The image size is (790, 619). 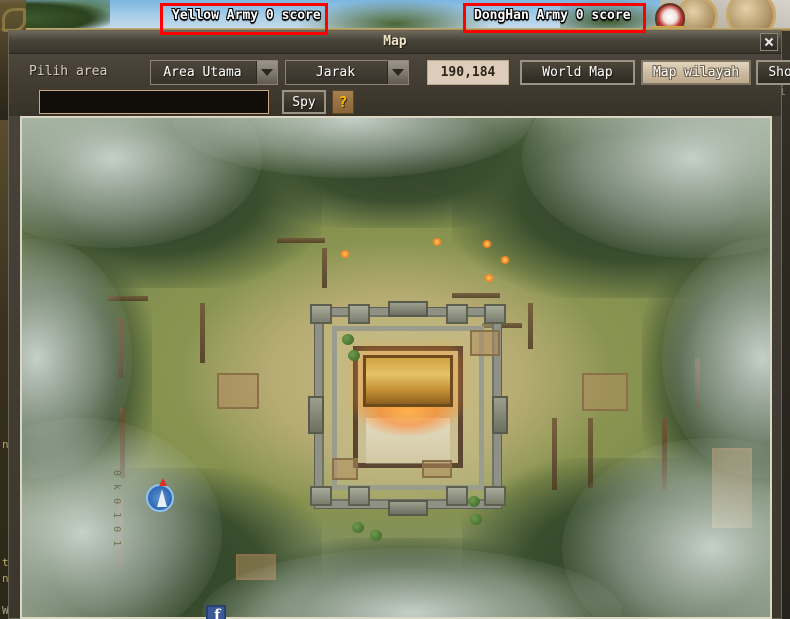 What do you see at coordinates (343, 102) in the screenshot?
I see `help-icon: ?` at bounding box center [343, 102].